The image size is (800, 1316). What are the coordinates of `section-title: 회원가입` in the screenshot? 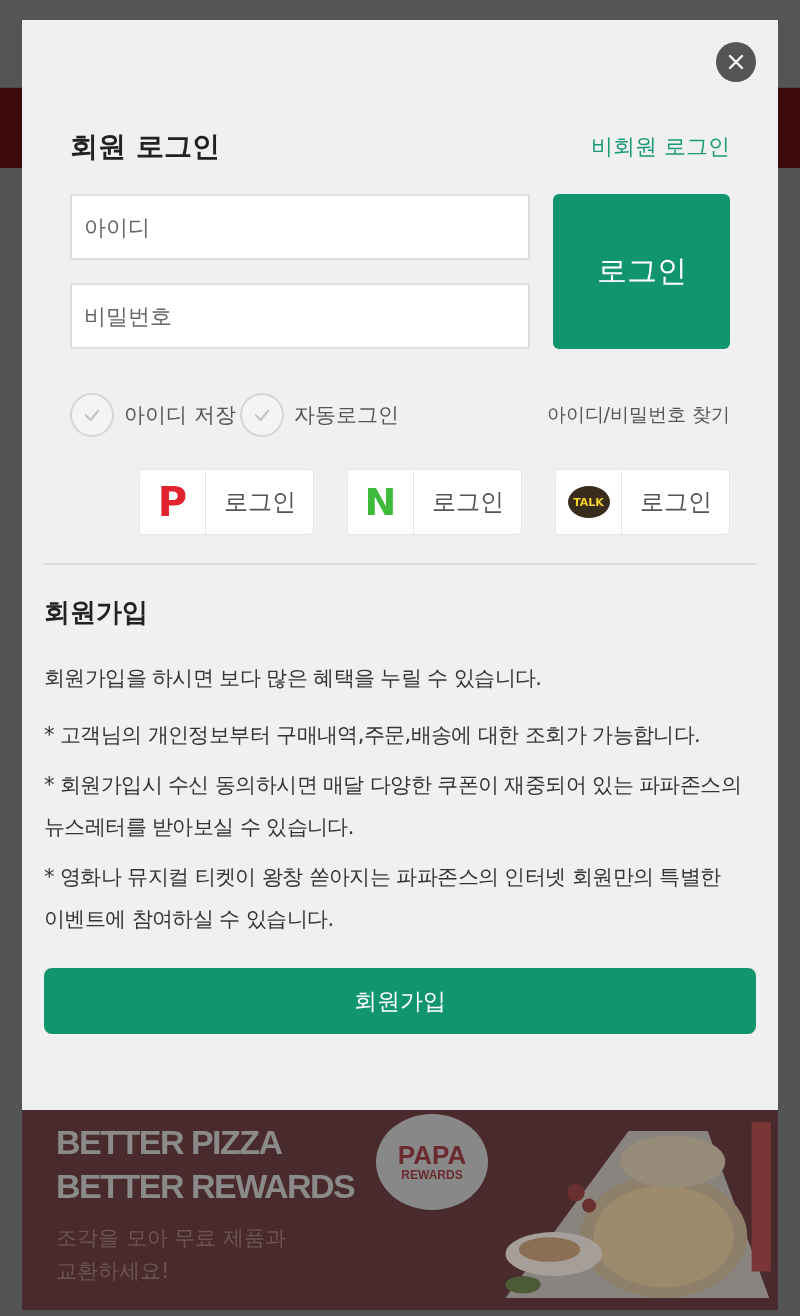 It's located at (96, 612).